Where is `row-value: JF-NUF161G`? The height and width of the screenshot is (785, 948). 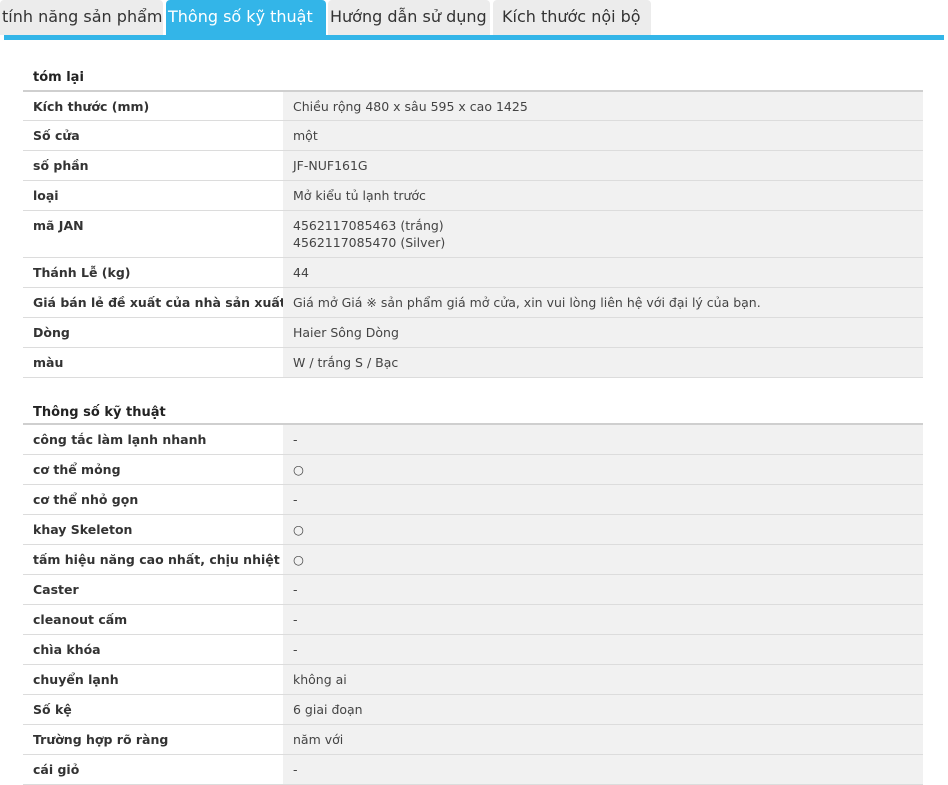 row-value: JF-NUF161G is located at coordinates (603, 165).